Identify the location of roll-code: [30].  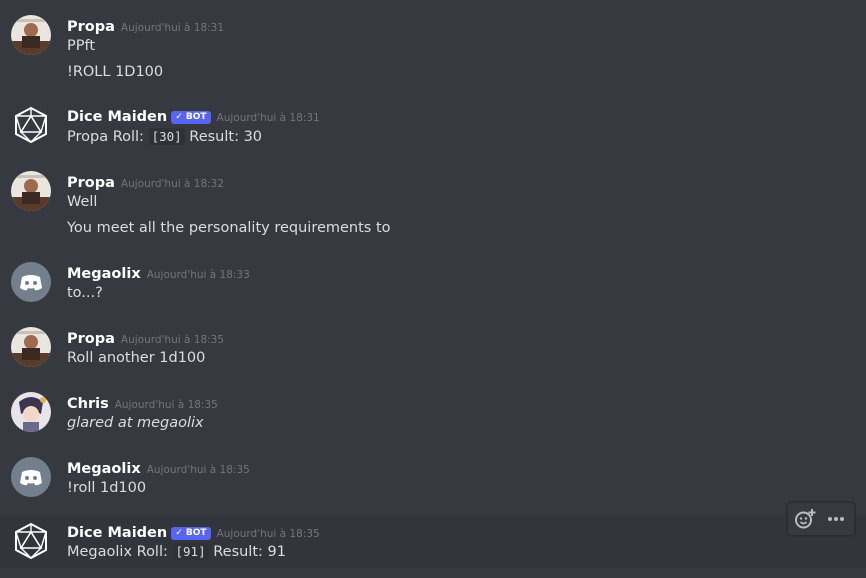
(166, 136).